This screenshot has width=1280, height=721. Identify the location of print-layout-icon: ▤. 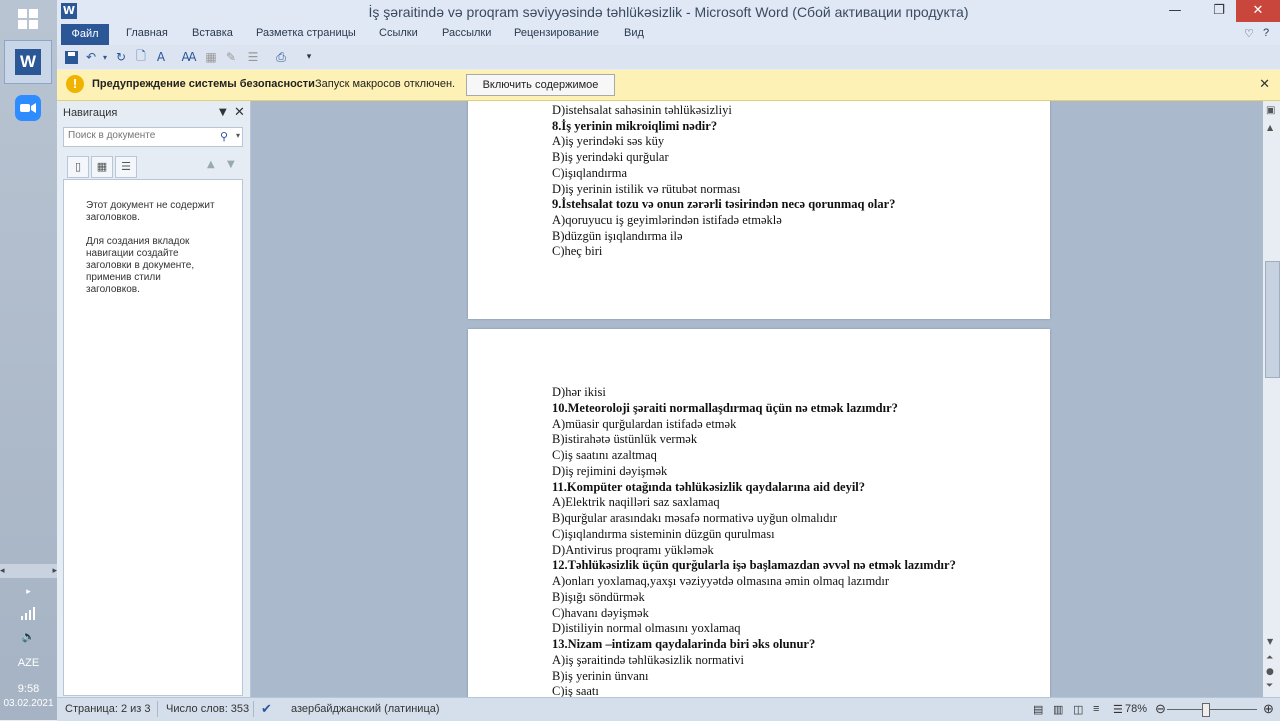
(1038, 709).